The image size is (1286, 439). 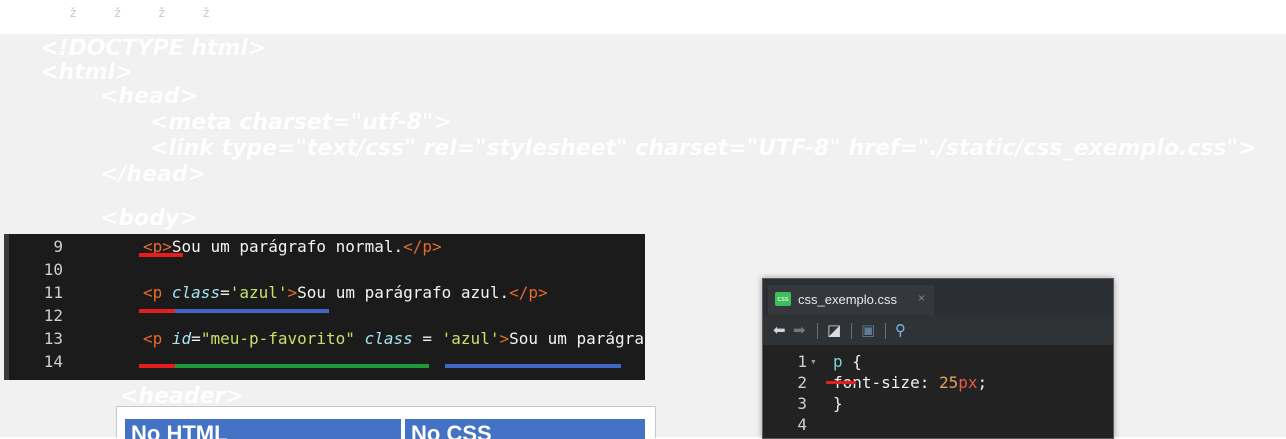 I want to click on code-token: Sou um parágrafo normal., so click(x=287, y=246).